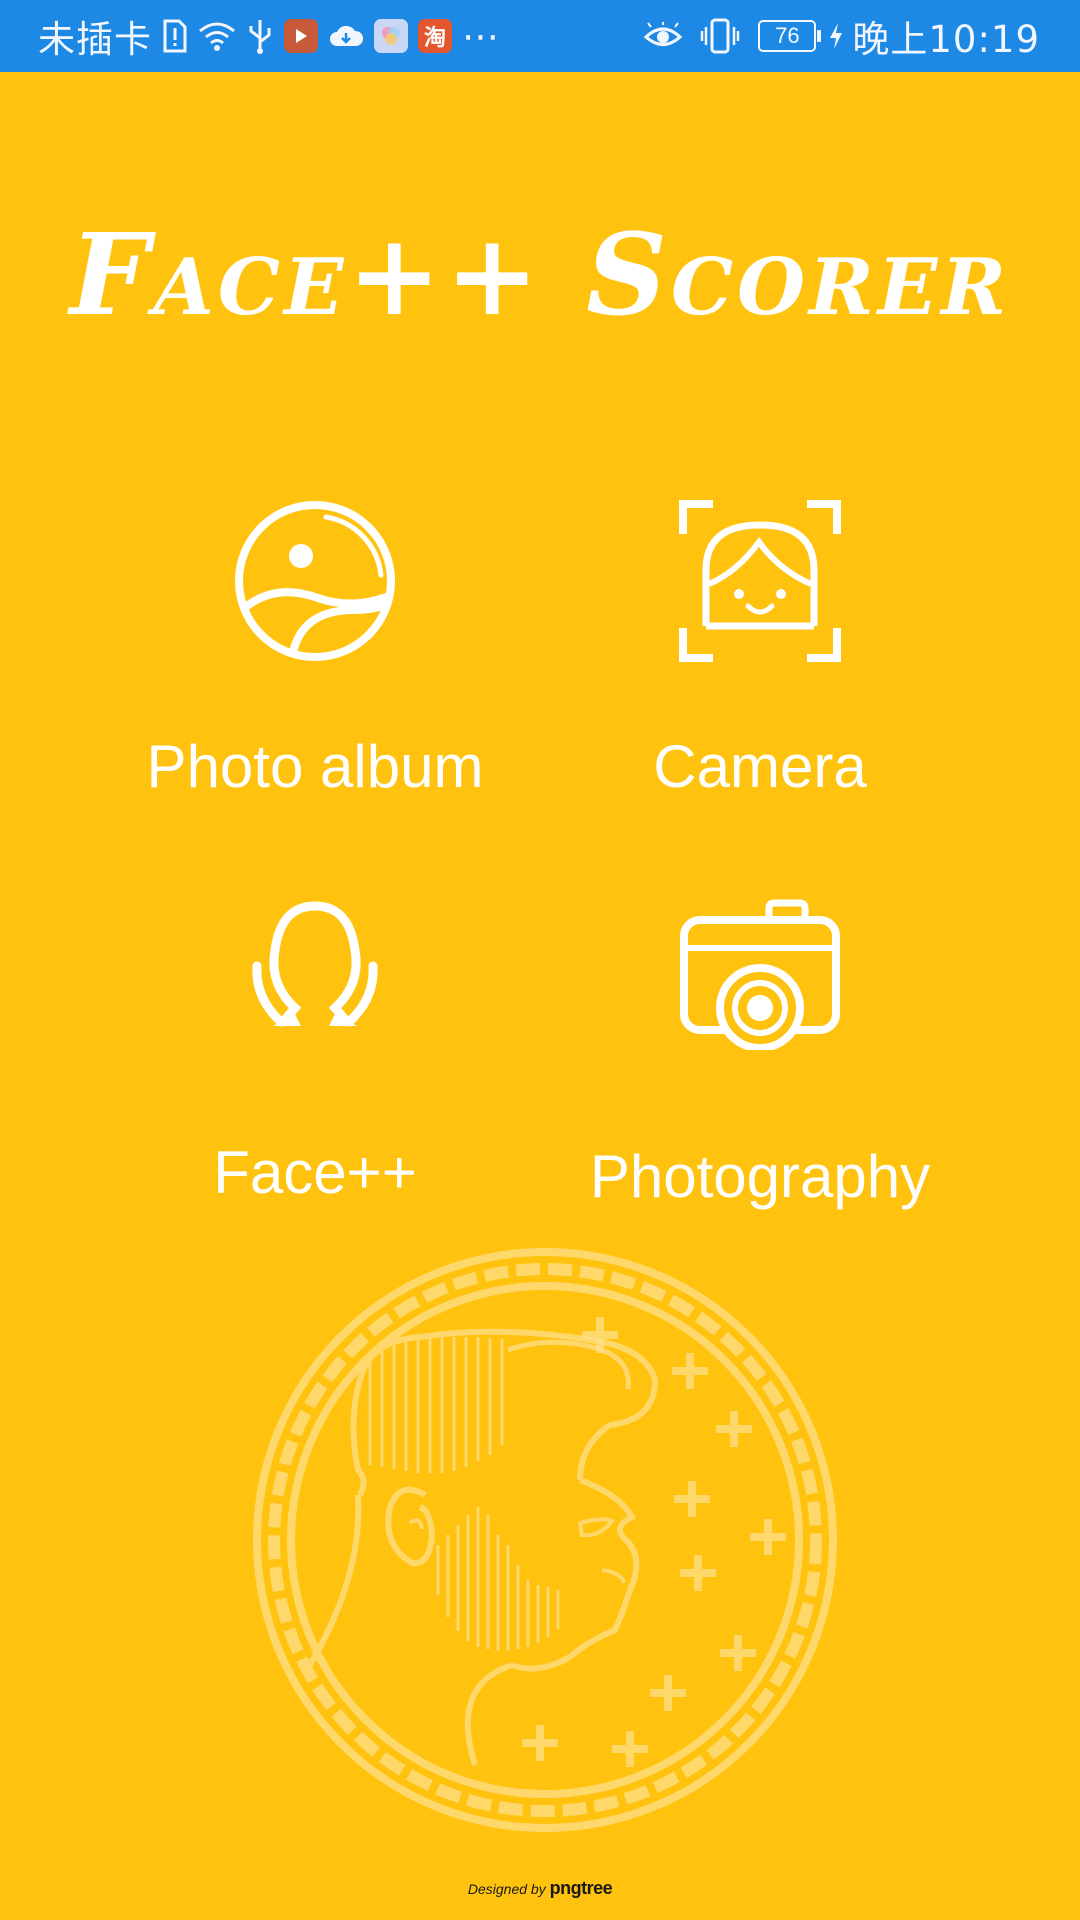  I want to click on face-scan-icon, so click(760, 581).